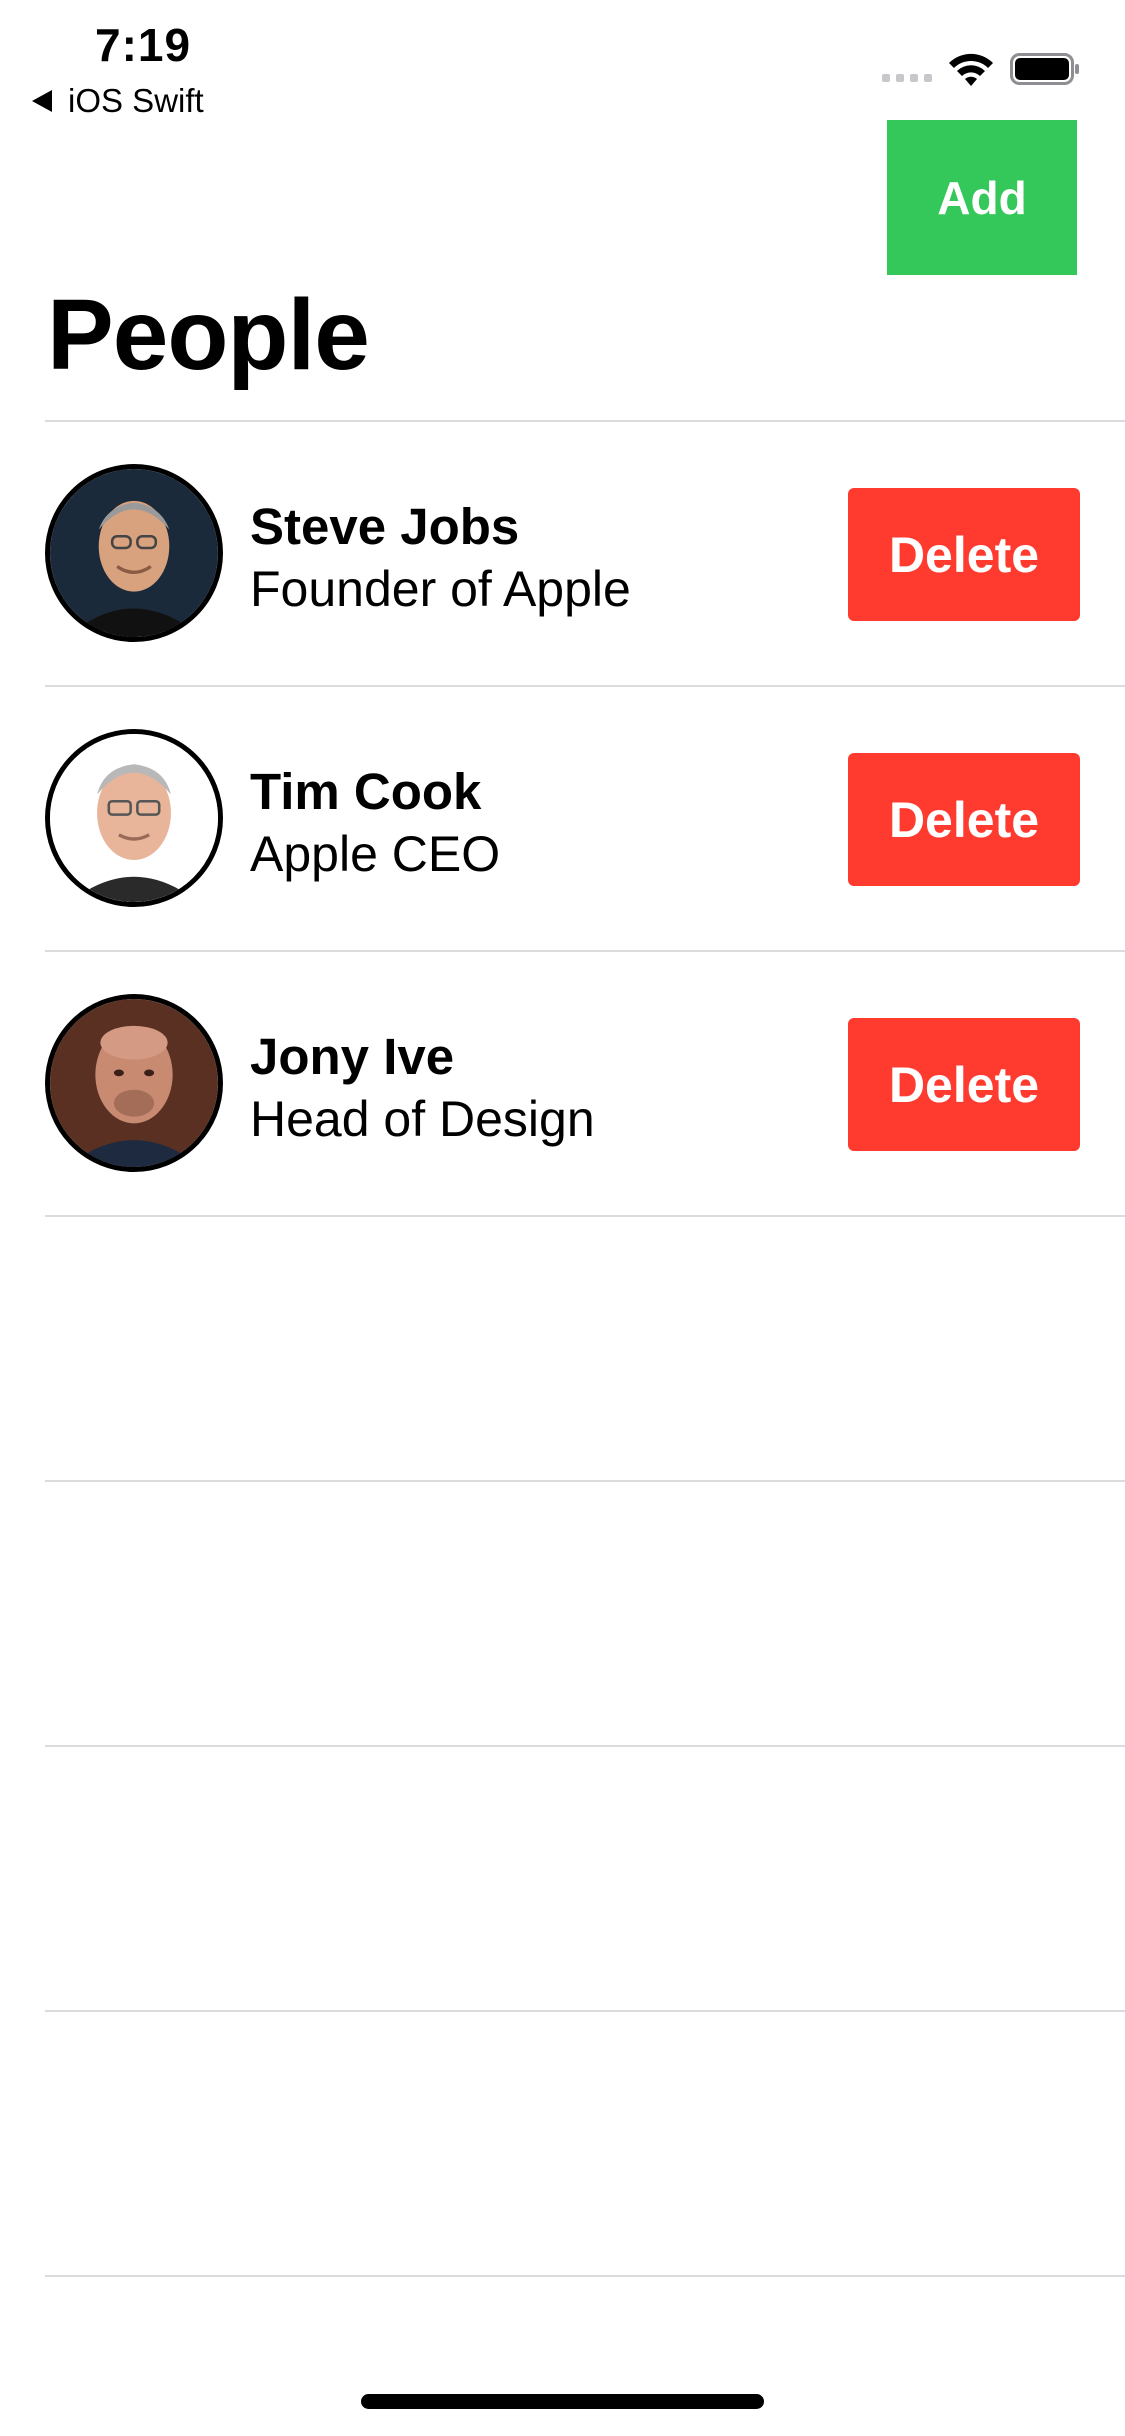  I want to click on person-name: Tim Cook, so click(366, 791).